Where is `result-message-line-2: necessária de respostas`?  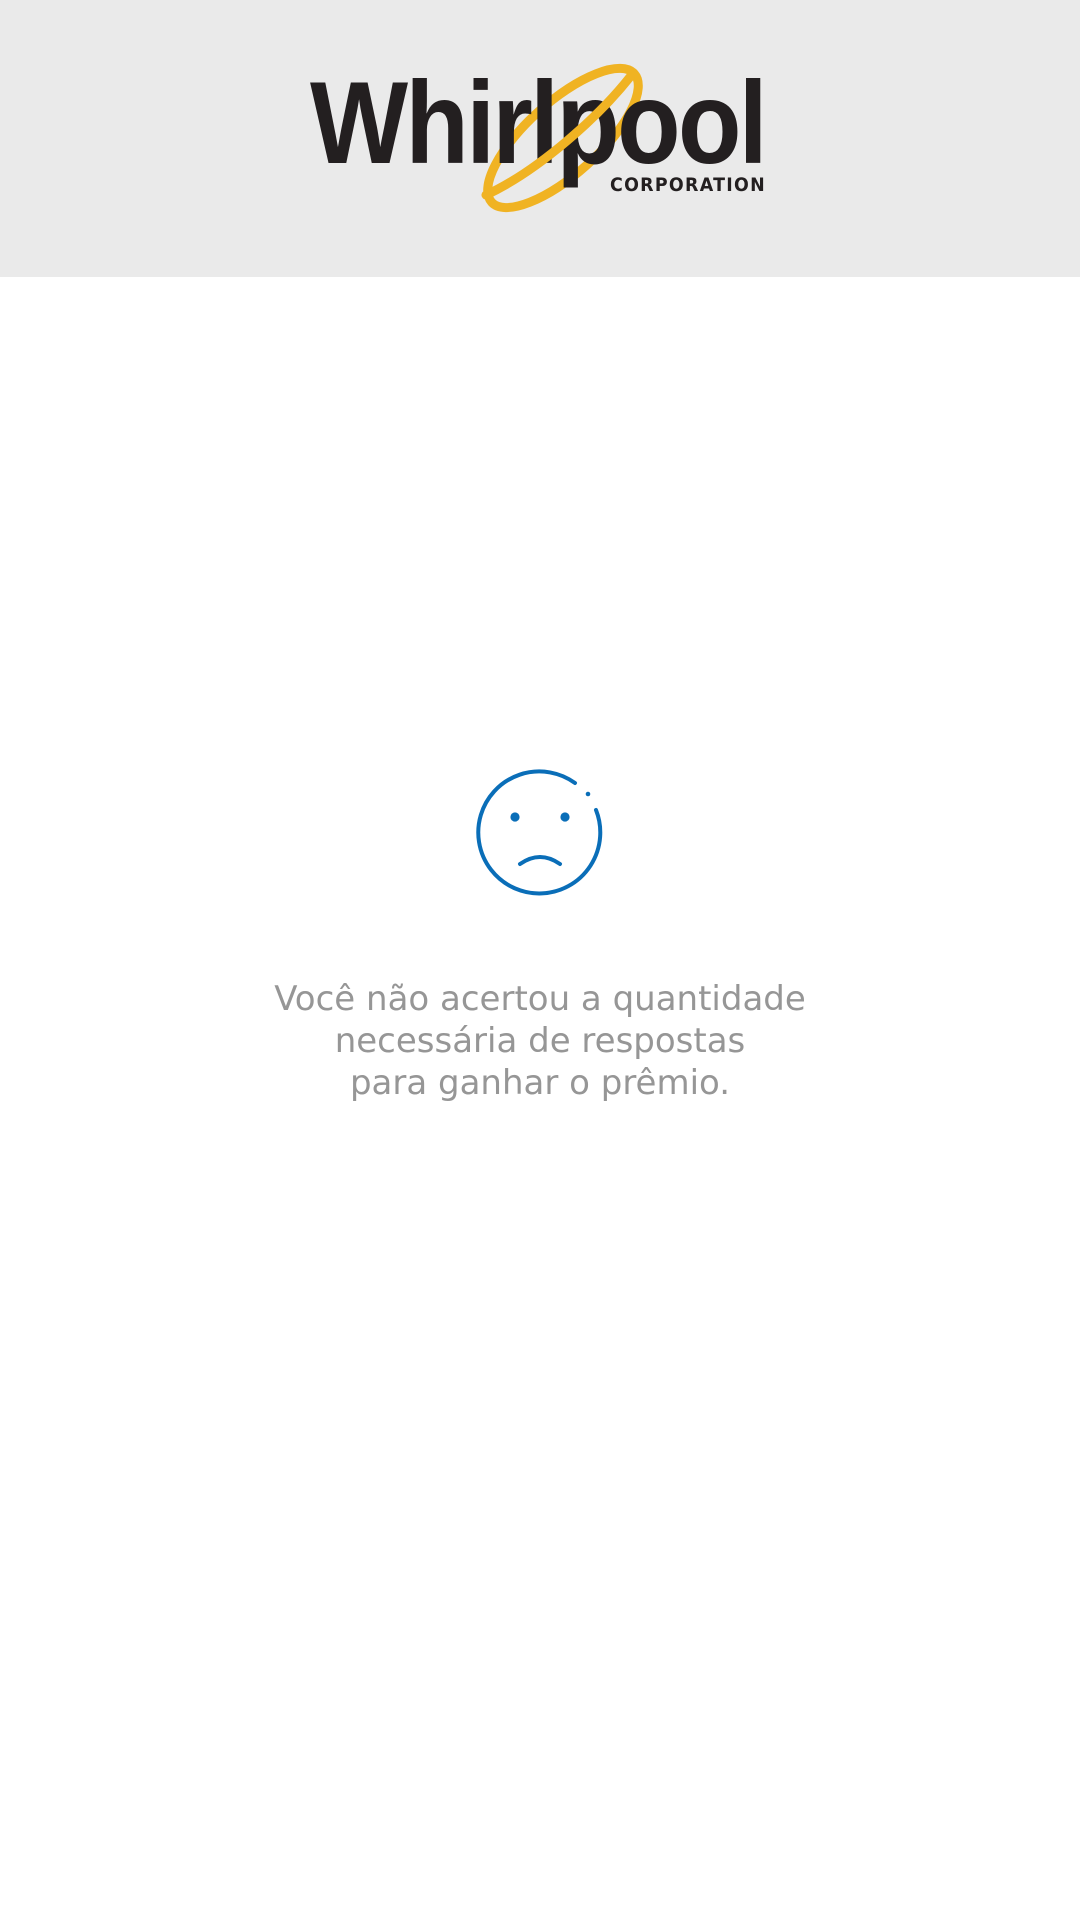
result-message-line-2: necessária de respostas is located at coordinates (540, 1041).